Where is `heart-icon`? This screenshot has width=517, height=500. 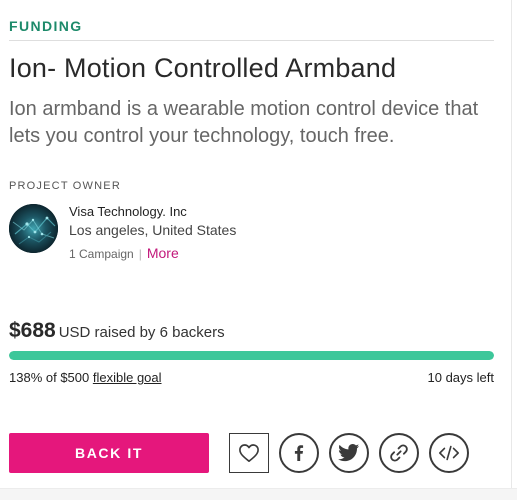 heart-icon is located at coordinates (249, 453).